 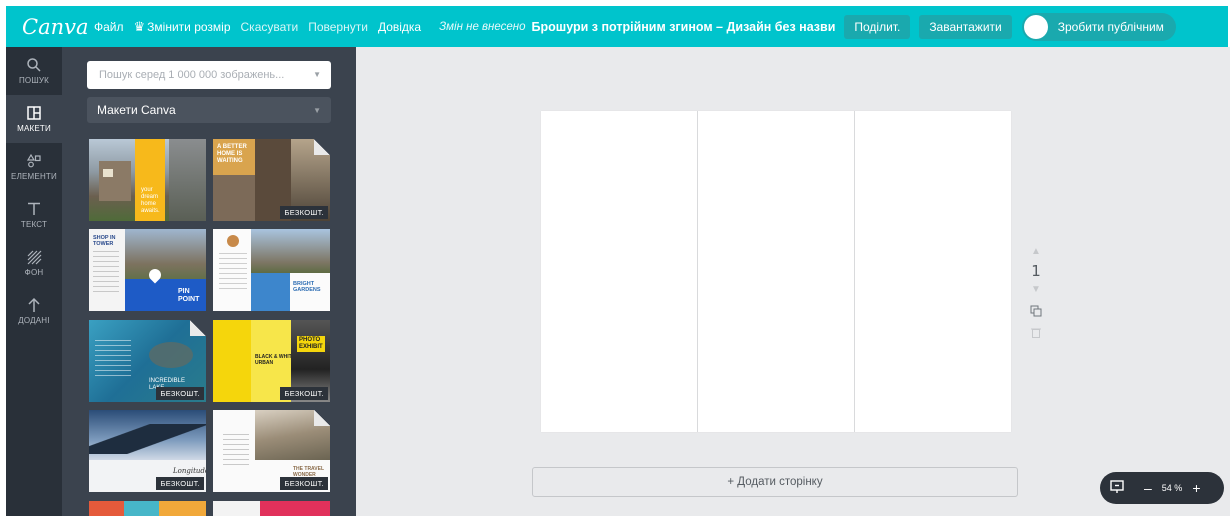 What do you see at coordinates (271, 451) in the screenshot?
I see `template-thumb-travel-wonder: THE TRAVEL WONDER БЕЗКОШТ.` at bounding box center [271, 451].